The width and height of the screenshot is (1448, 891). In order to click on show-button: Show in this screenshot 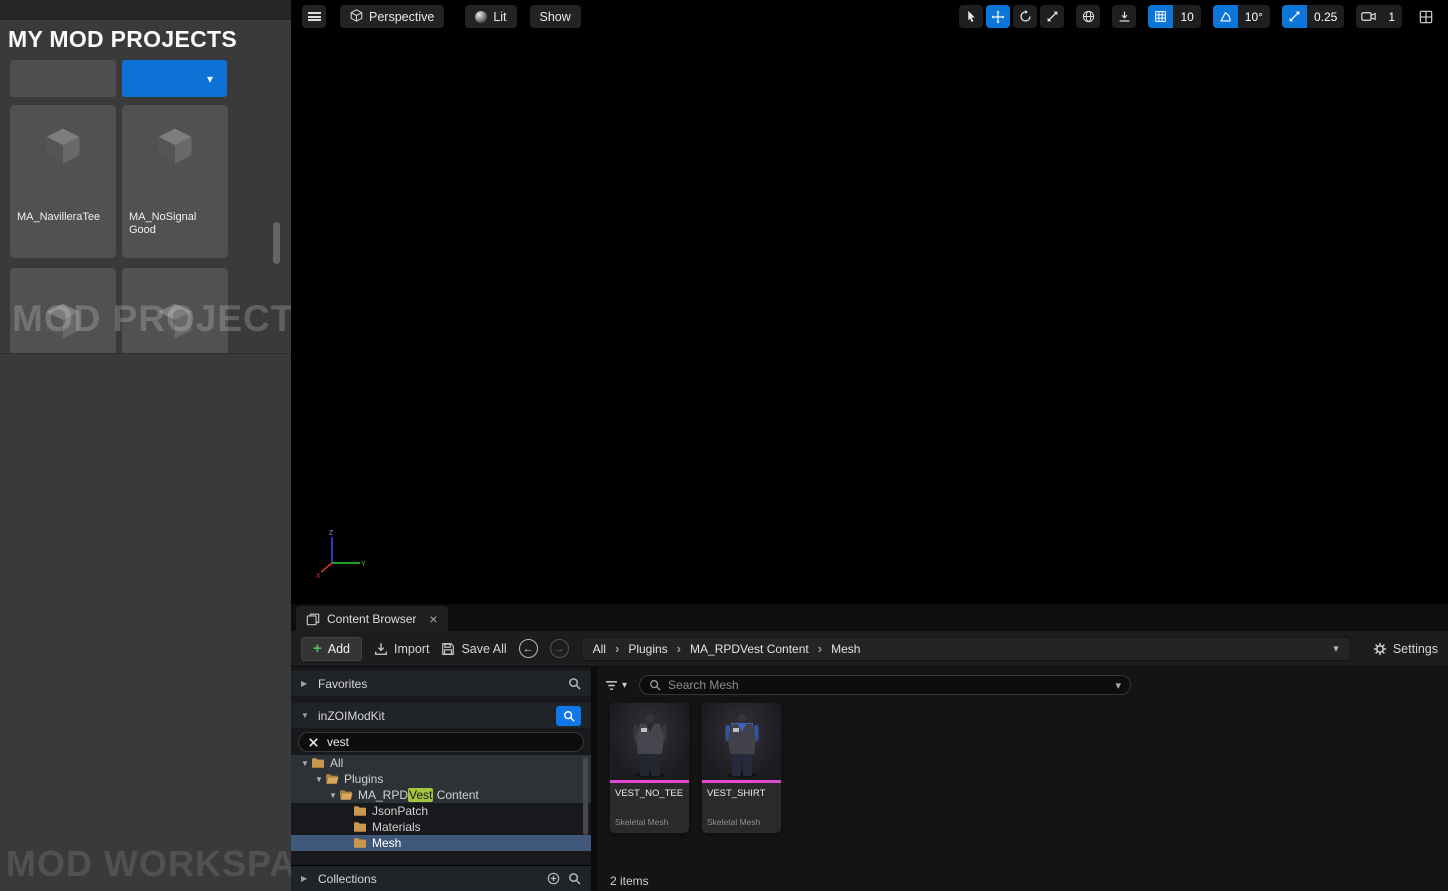, I will do `click(555, 16)`.